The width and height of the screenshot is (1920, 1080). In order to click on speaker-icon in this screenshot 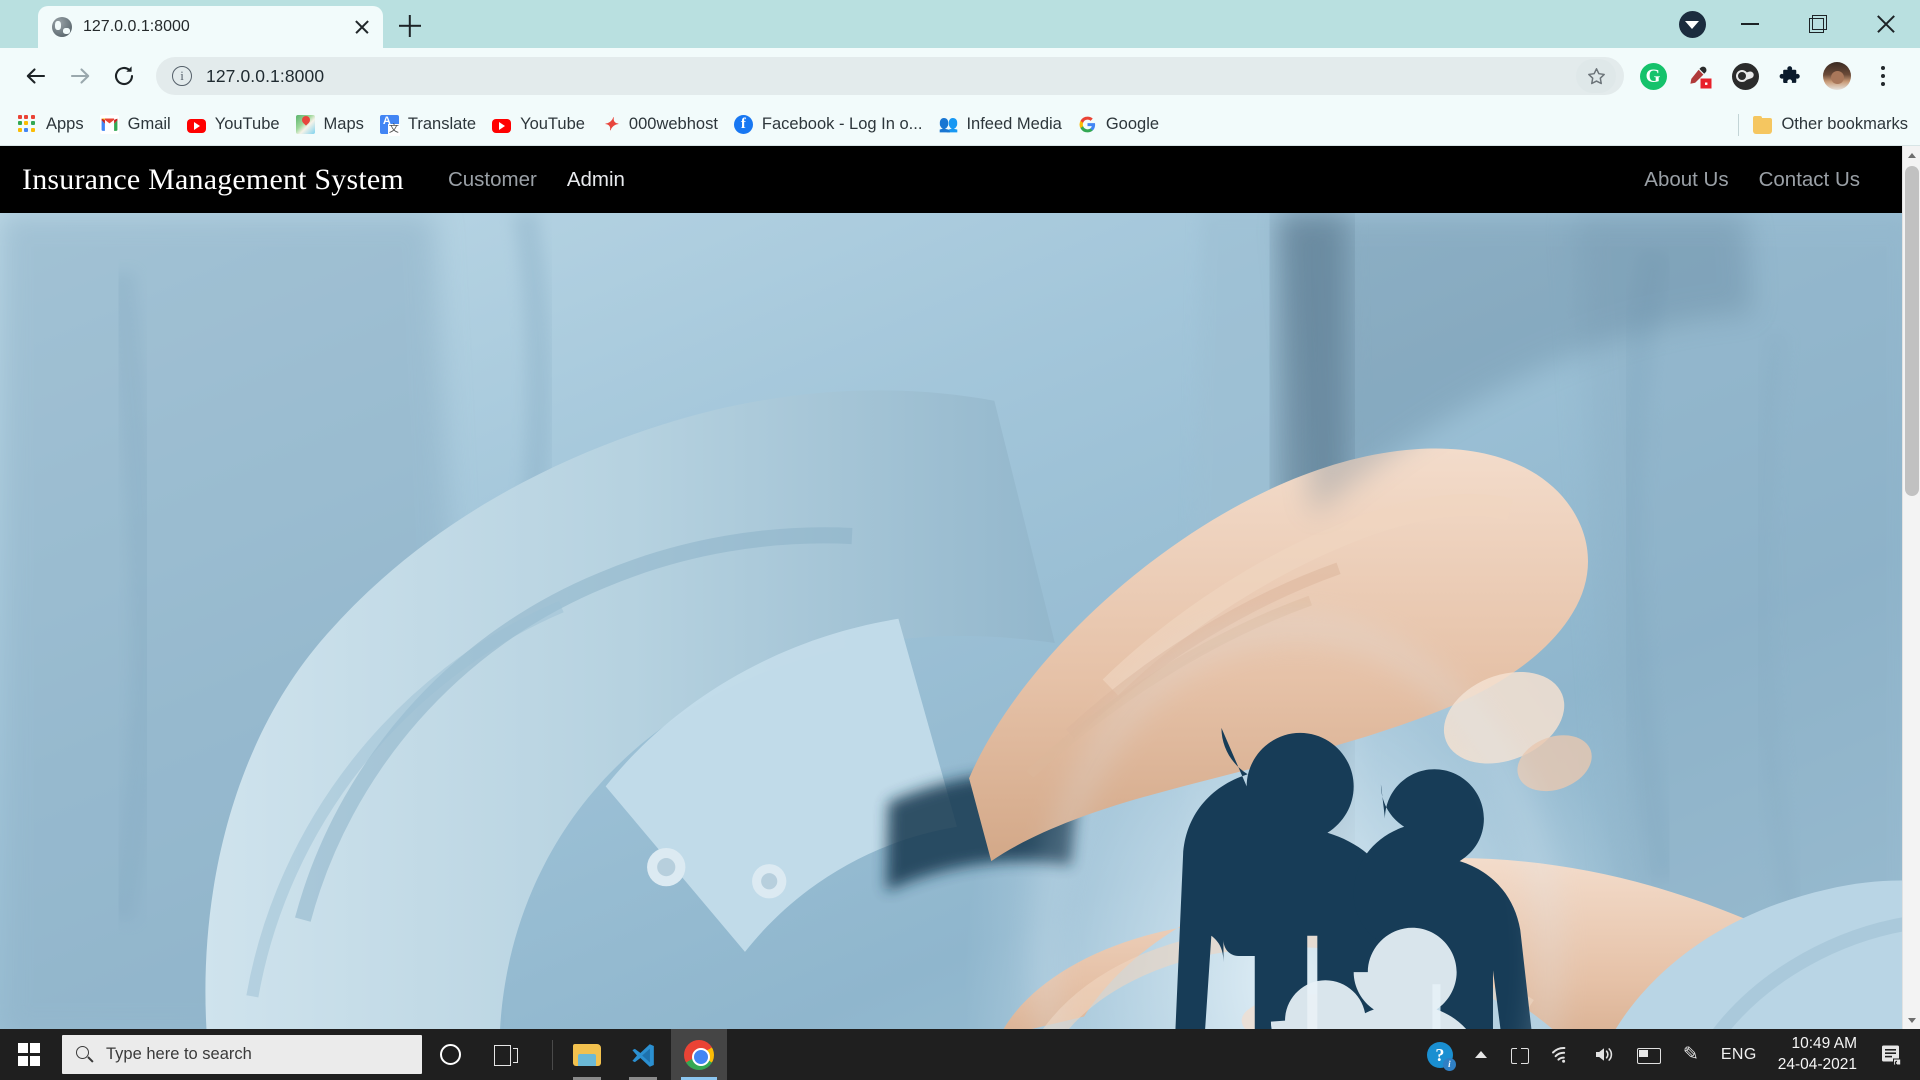, I will do `click(1604, 1054)`.